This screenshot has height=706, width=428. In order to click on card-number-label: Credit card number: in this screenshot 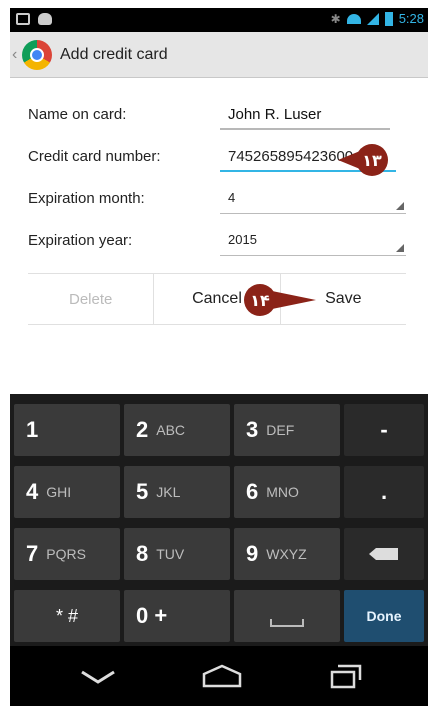, I will do `click(94, 156)`.